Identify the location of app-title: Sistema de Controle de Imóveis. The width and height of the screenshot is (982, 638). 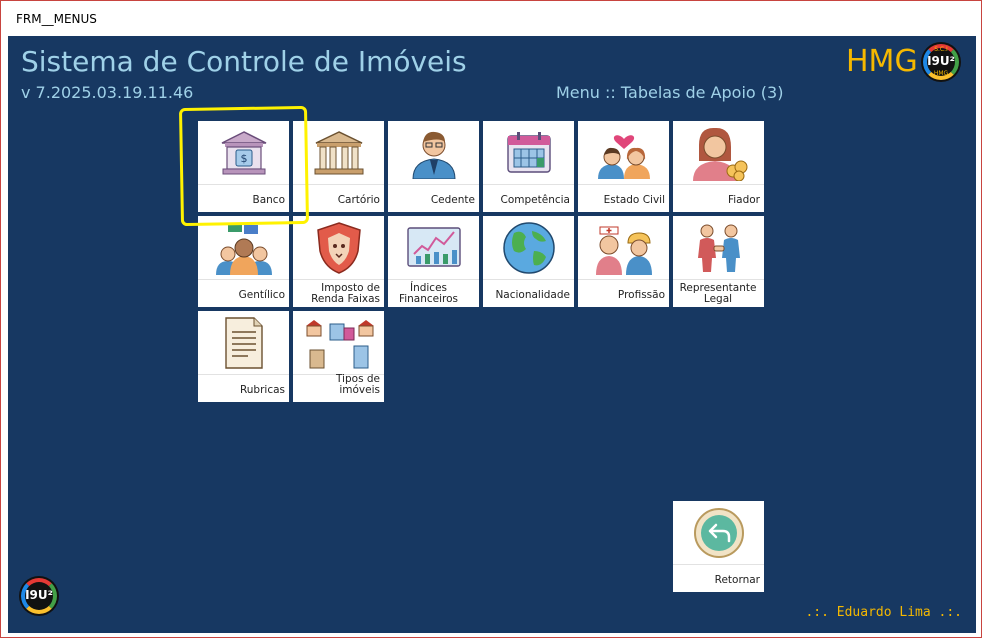
(244, 61).